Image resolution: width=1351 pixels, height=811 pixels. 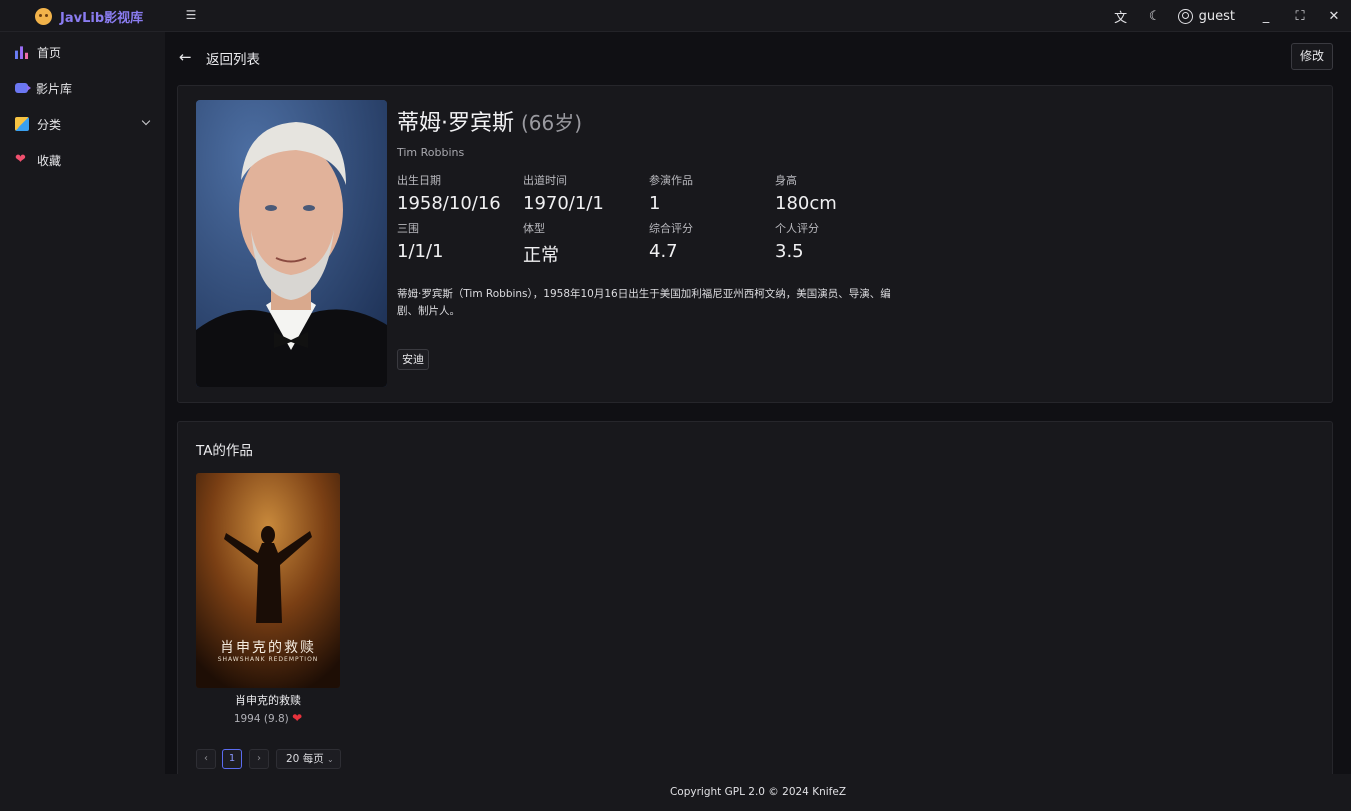 I want to click on sidebar-item-category: 分类, so click(x=82, y=124).